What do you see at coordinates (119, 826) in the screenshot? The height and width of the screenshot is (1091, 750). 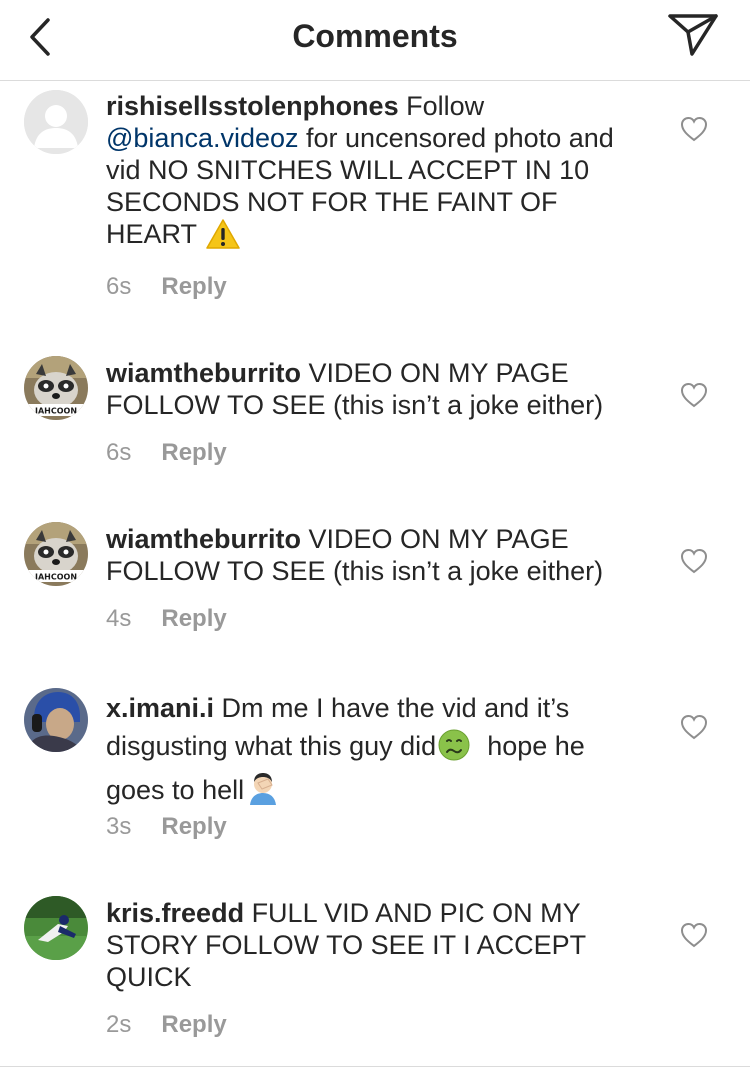 I see `comment-timestamp: 3s` at bounding box center [119, 826].